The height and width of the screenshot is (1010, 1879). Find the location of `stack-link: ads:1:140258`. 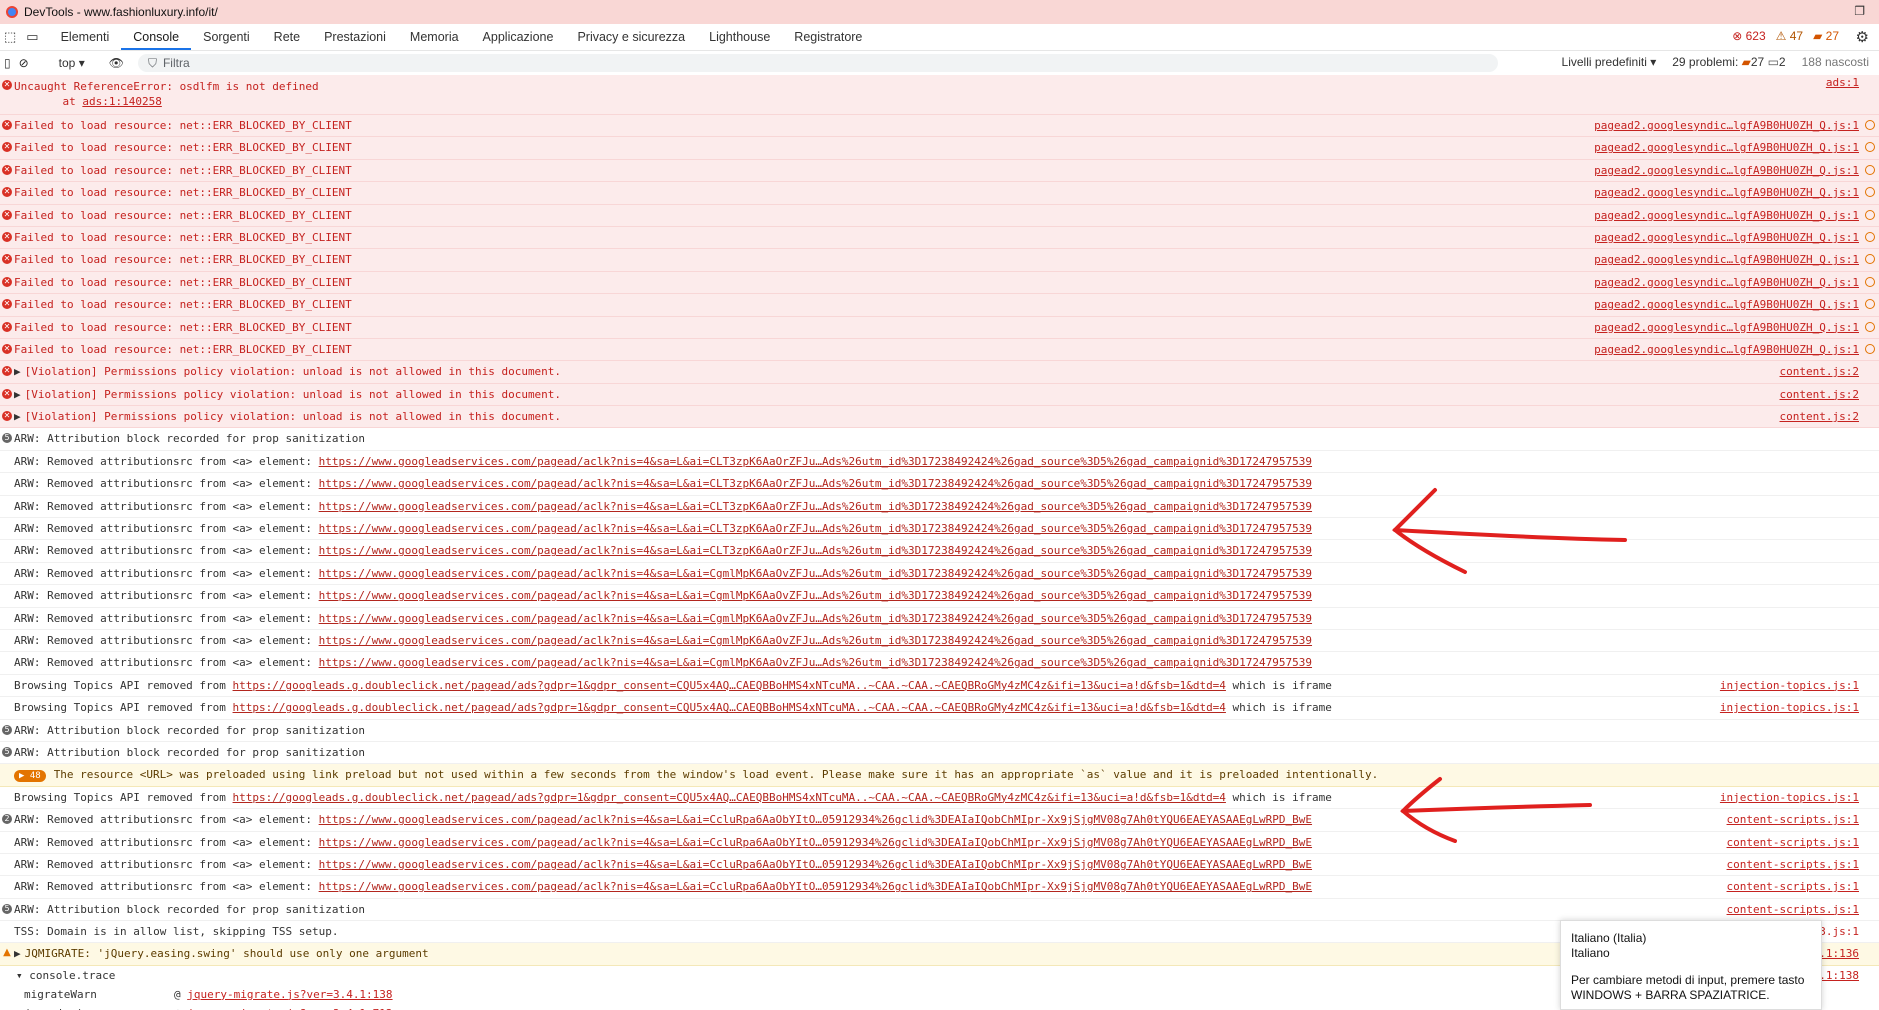

stack-link: ads:1:140258 is located at coordinates (121, 101).